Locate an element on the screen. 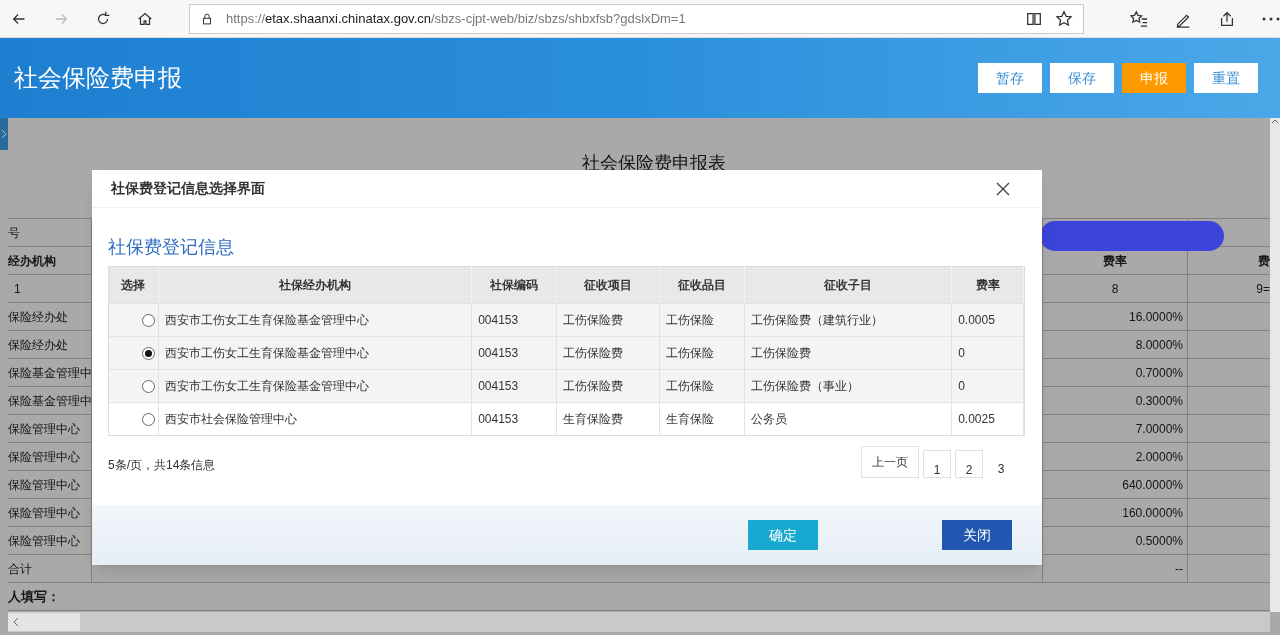 The height and width of the screenshot is (635, 1280). address-bar: https://etax.shaanxi.chinatax.gov.cn/sbzs-cjpt-web/biz/sbzs/shbxfsb?gdslxDm=1 is located at coordinates (636, 18).